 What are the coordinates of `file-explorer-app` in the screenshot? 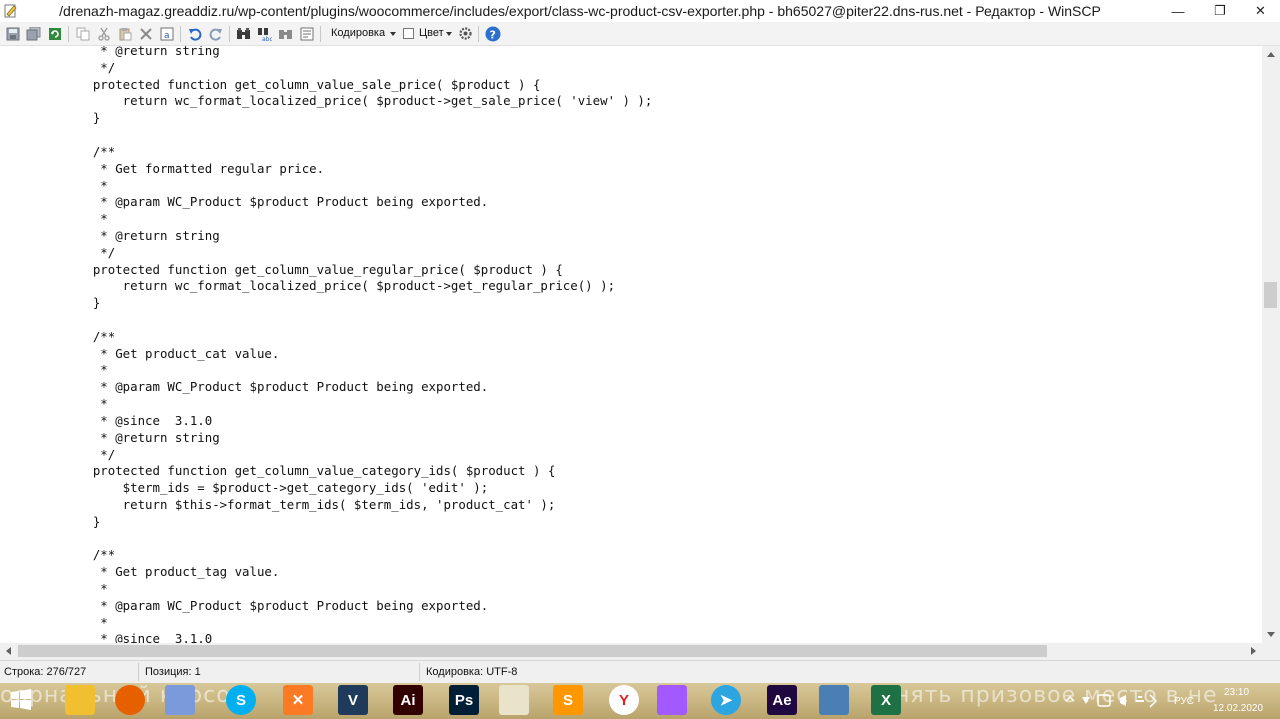 It's located at (80, 700).